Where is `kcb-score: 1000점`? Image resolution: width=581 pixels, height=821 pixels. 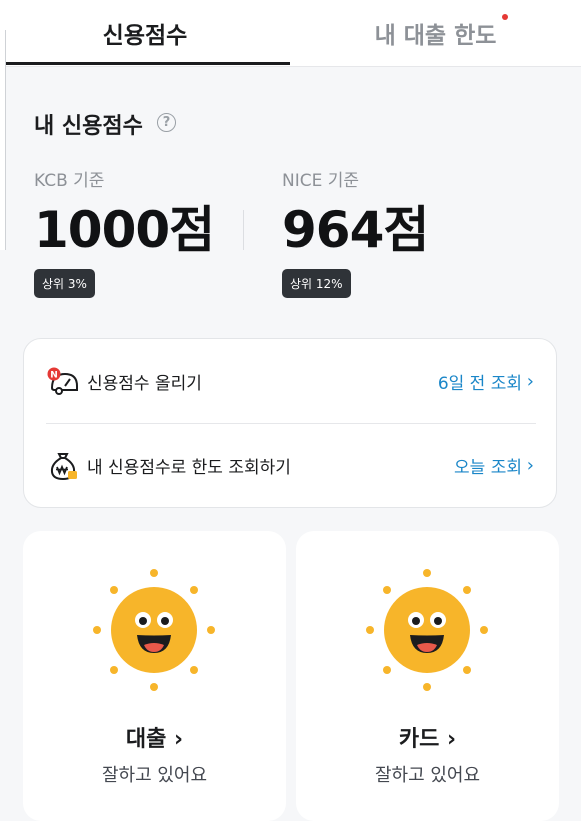
kcb-score: 1000점 is located at coordinates (124, 230).